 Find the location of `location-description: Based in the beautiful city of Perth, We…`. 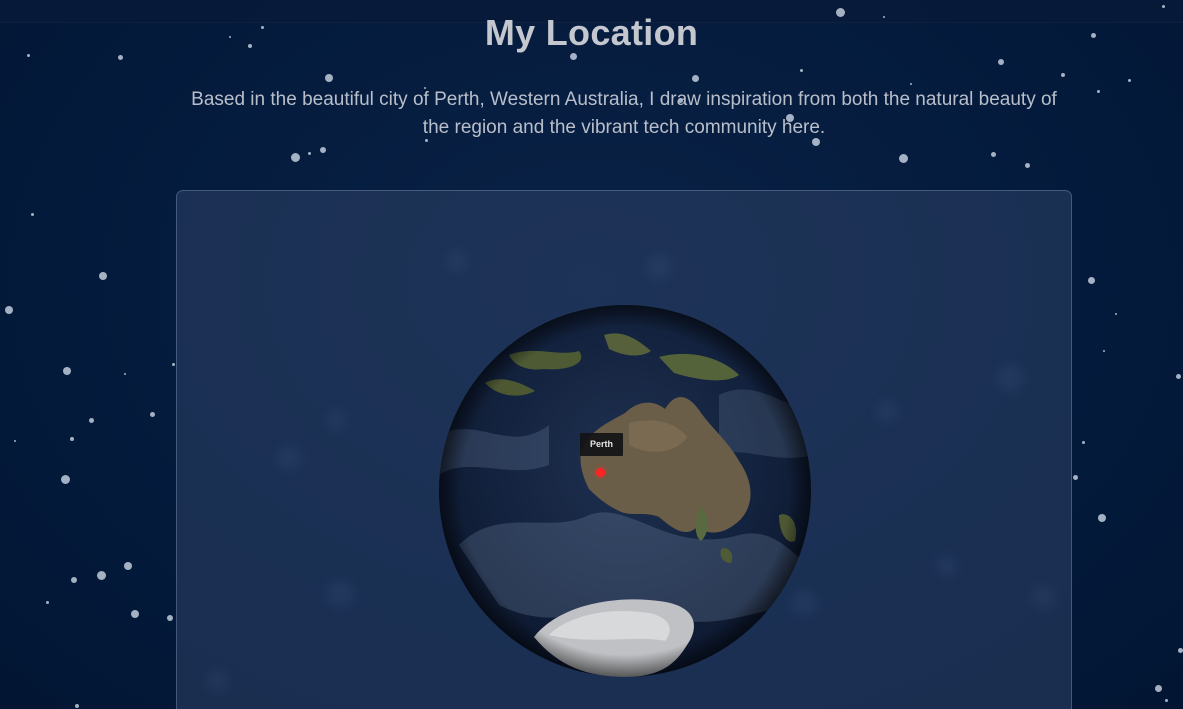

location-description: Based in the beautiful city of Perth, We… is located at coordinates (624, 113).